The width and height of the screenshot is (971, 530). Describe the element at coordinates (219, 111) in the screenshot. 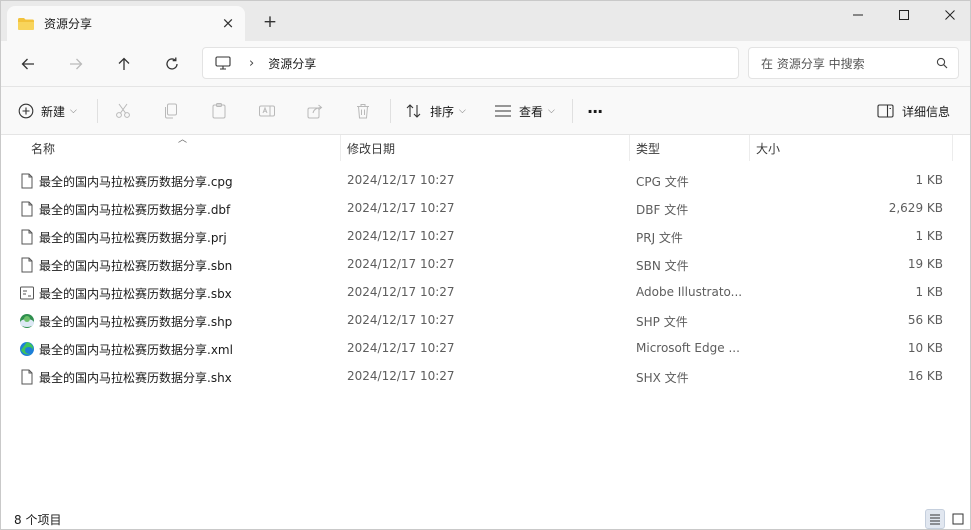

I see `paste-button` at that location.